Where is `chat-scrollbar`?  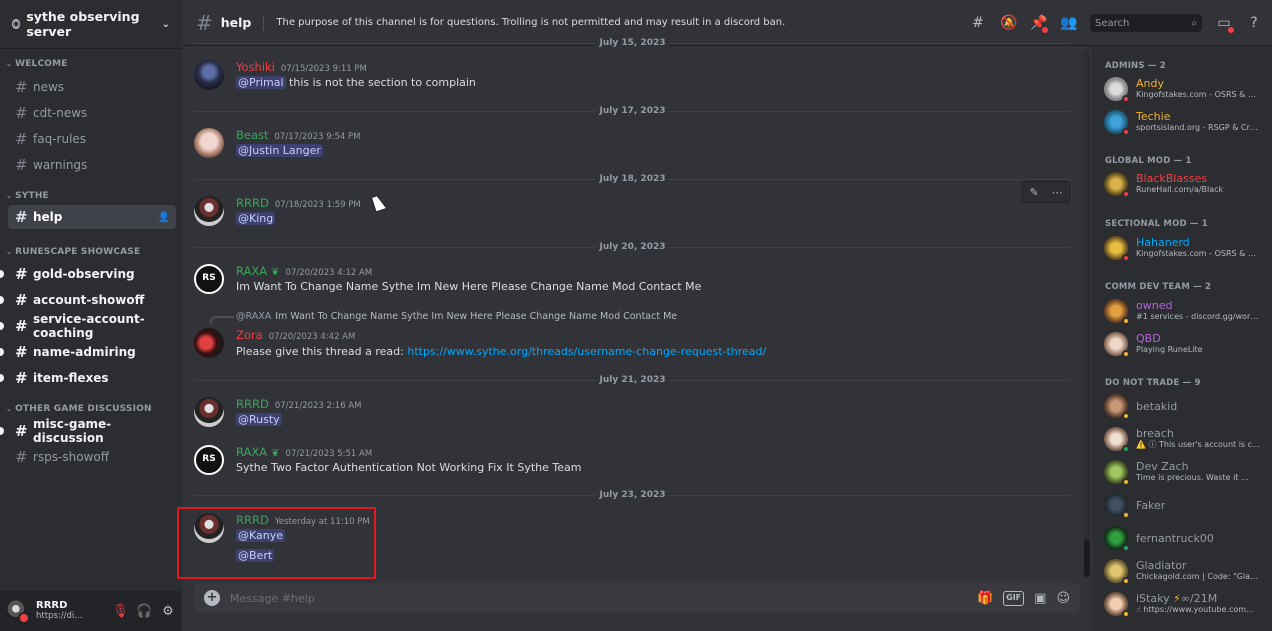
chat-scrollbar is located at coordinates (1087, 313).